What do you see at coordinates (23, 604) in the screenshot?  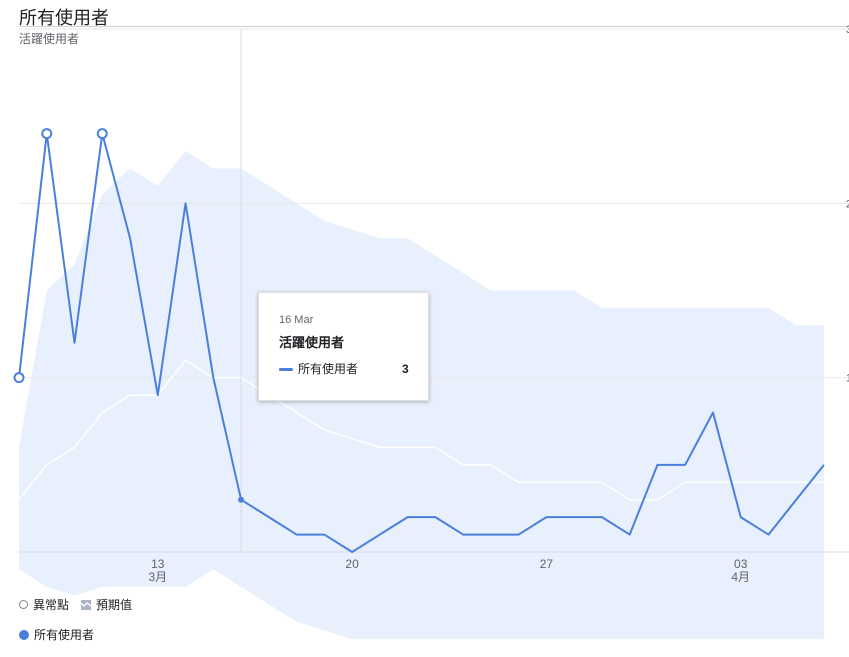 I see `anomaly-ring-icon` at bounding box center [23, 604].